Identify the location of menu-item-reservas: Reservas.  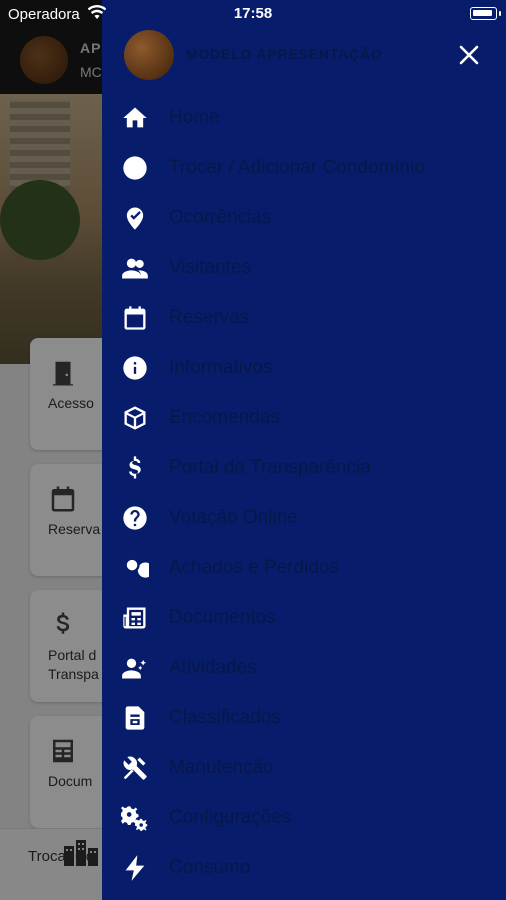
(304, 318).